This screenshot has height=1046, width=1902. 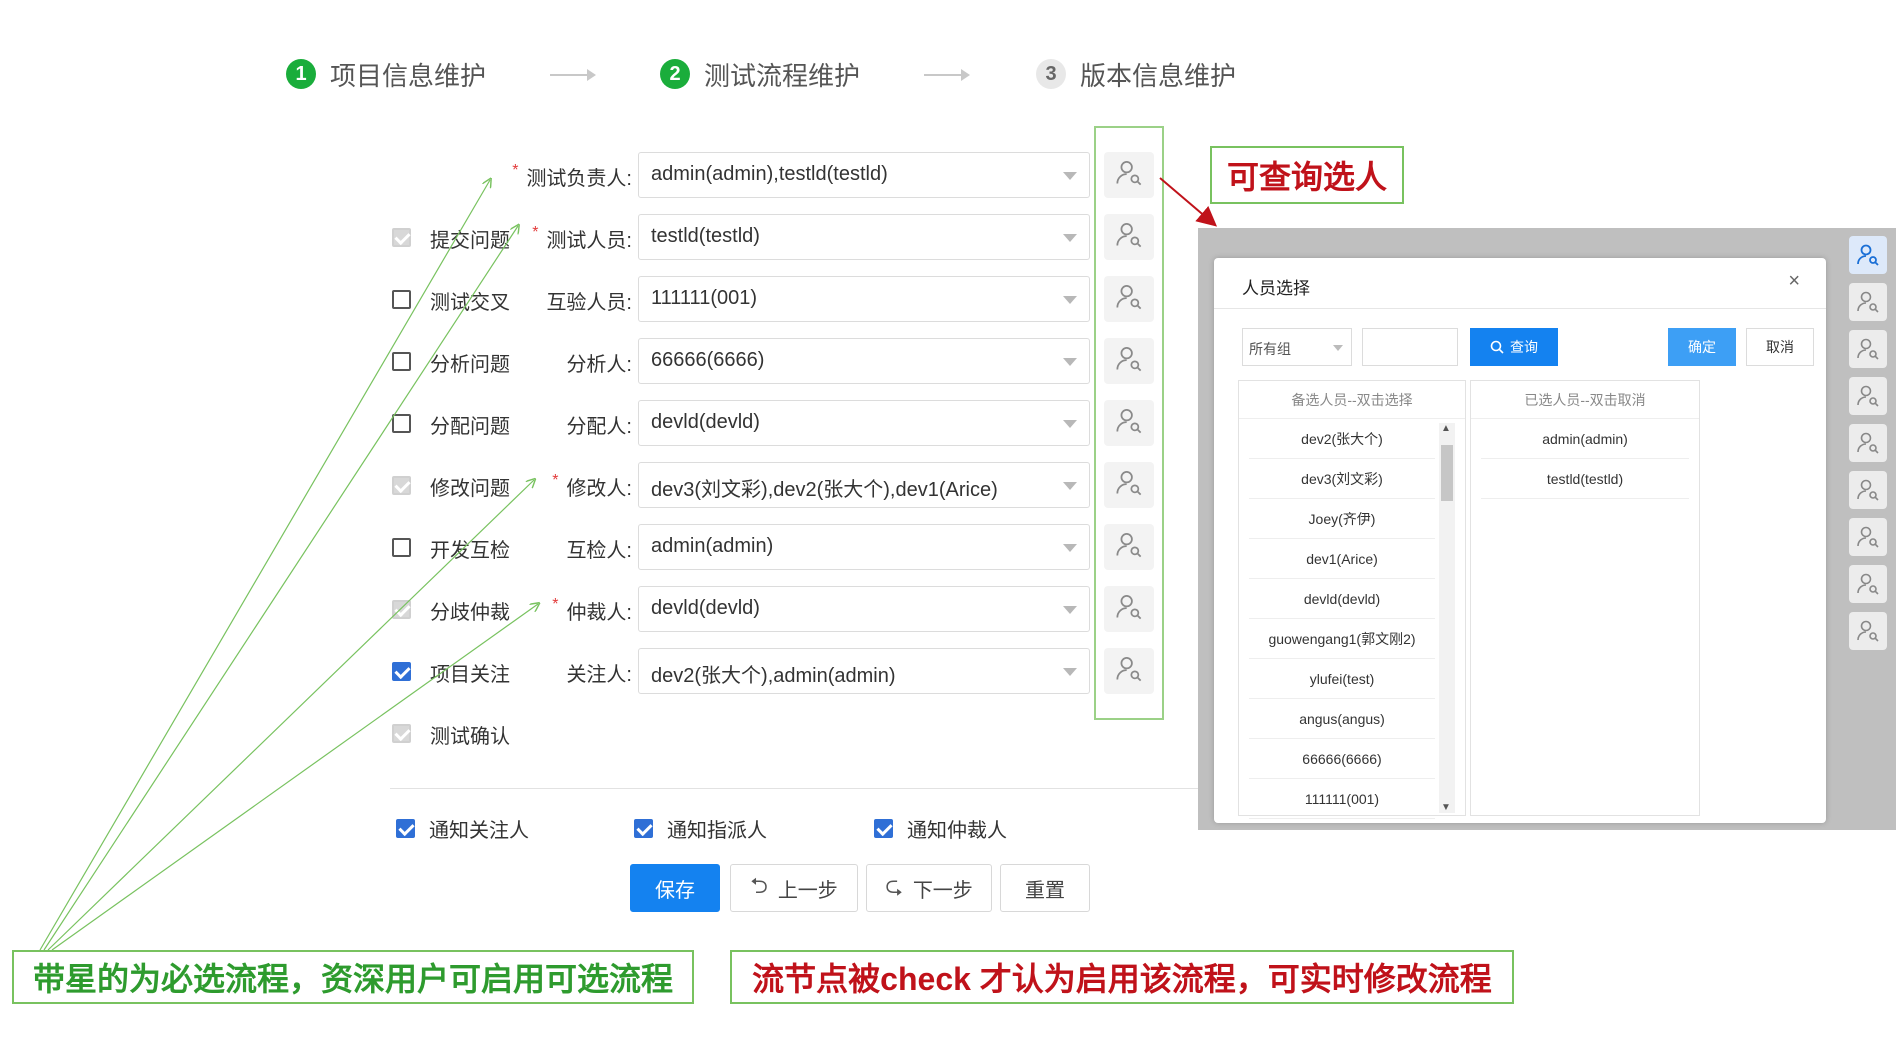 I want to click on callout-required-flow: 带星的为必选流程，资深用户可启用可选流程, so click(x=353, y=977).